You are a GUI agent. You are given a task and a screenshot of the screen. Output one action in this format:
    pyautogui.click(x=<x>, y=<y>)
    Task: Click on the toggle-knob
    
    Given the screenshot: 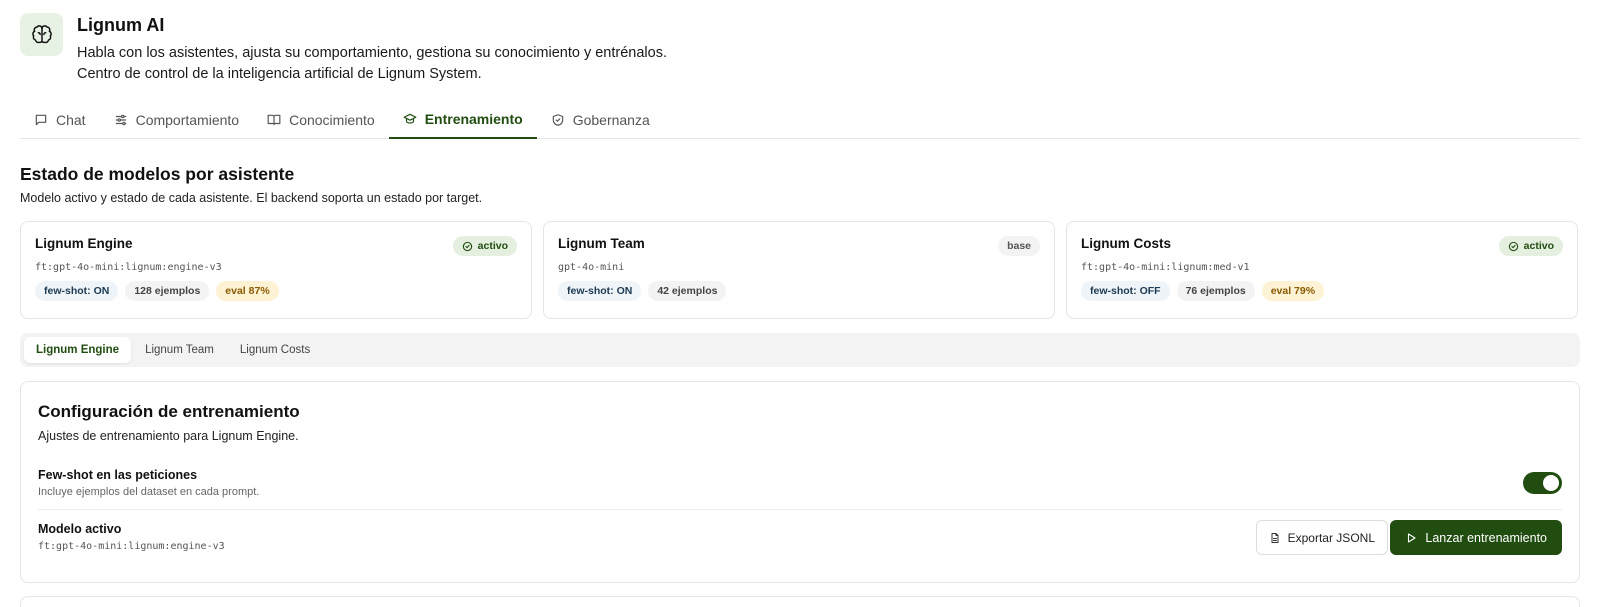 What is the action you would take?
    pyautogui.click(x=1551, y=483)
    